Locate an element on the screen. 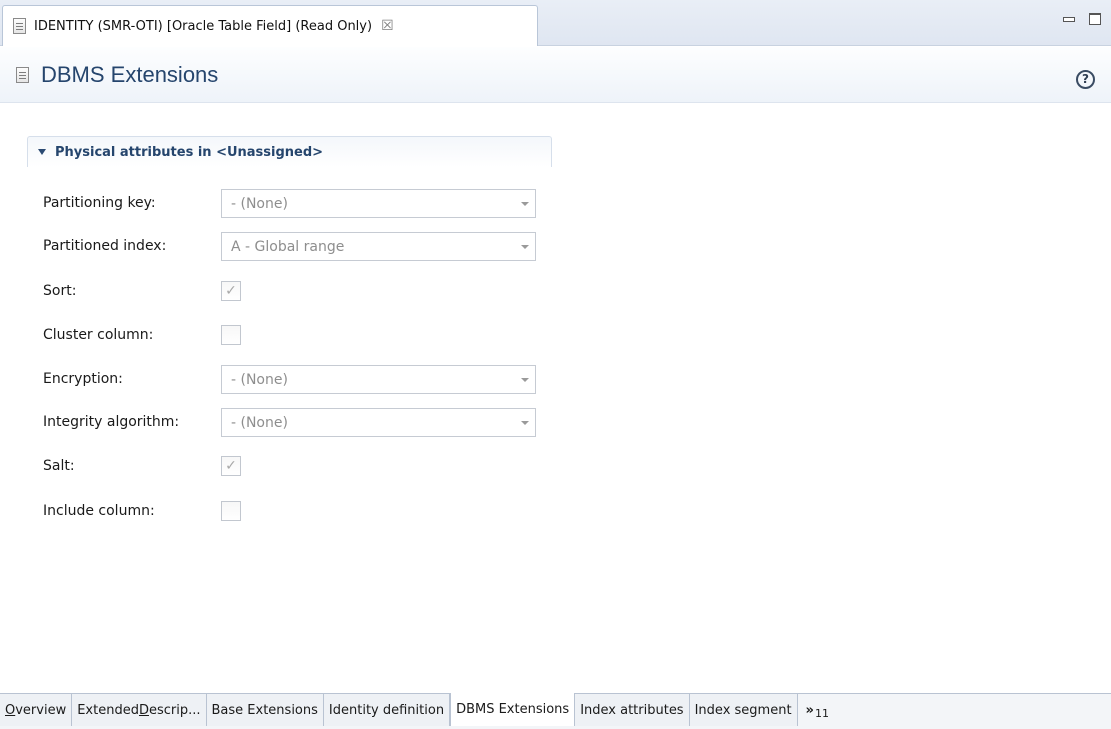 This screenshot has height=729, width=1111. row-partitioning-key: Partitioning key: - (None) is located at coordinates (293, 204).